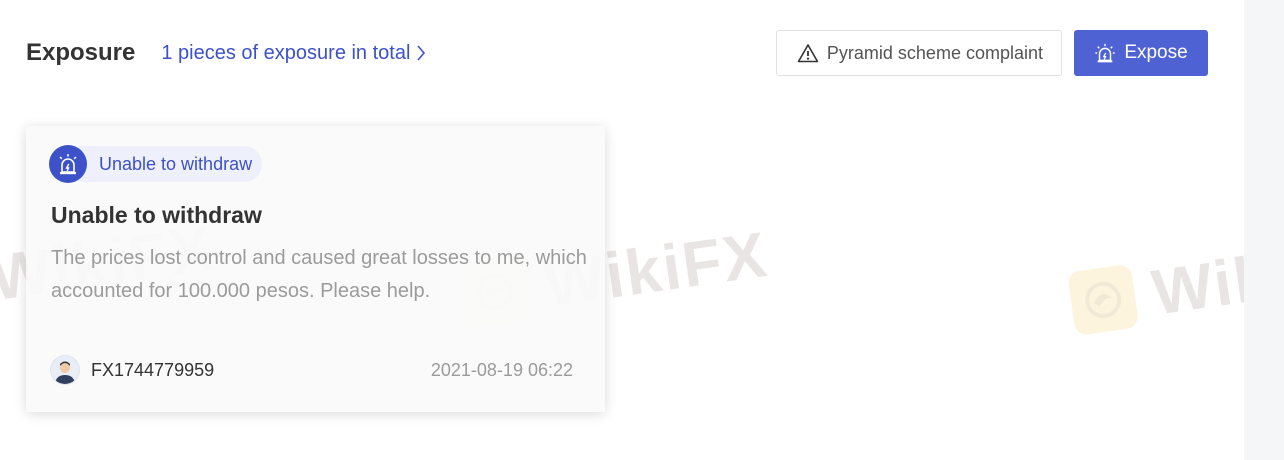 The height and width of the screenshot is (460, 1284). What do you see at coordinates (311, 370) in the screenshot?
I see `exposure-footer: FX1744779959 2021-08-19 06:22` at bounding box center [311, 370].